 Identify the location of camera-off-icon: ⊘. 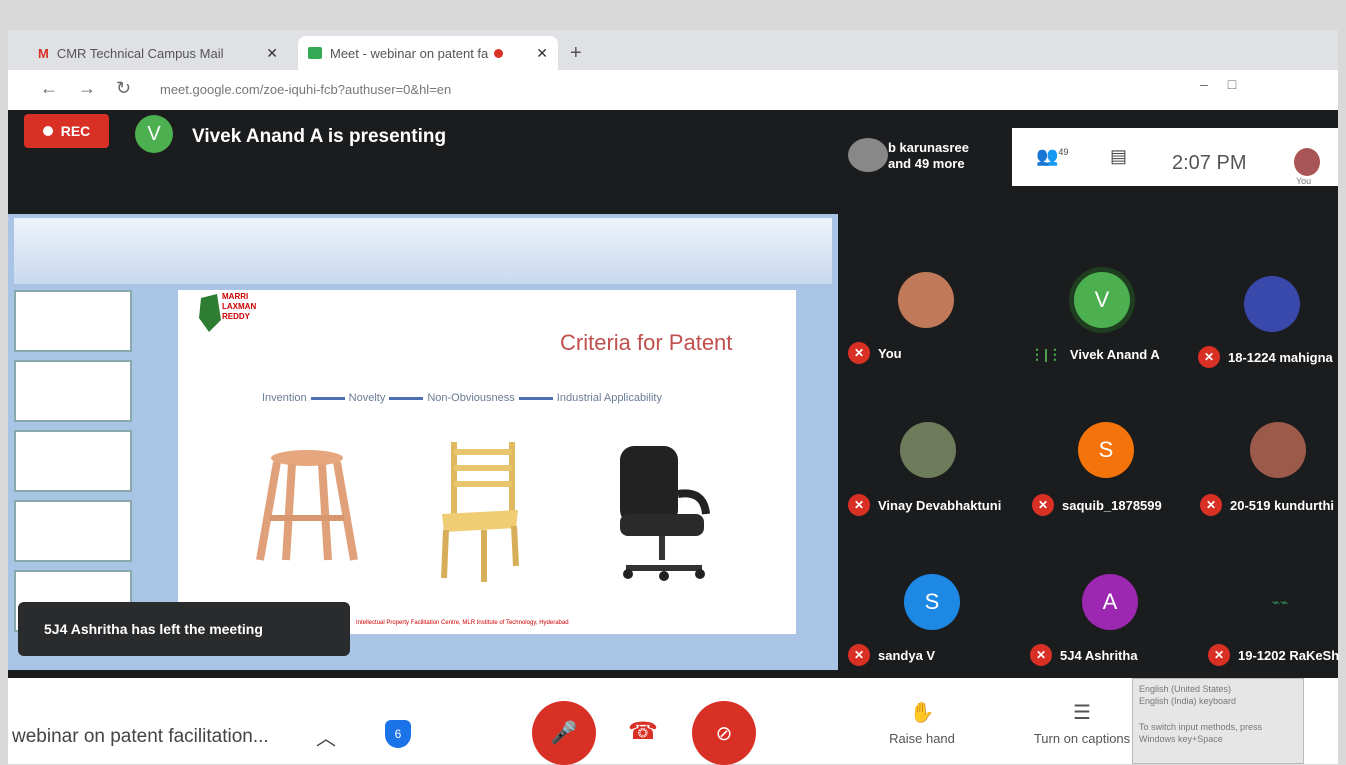
(724, 733).